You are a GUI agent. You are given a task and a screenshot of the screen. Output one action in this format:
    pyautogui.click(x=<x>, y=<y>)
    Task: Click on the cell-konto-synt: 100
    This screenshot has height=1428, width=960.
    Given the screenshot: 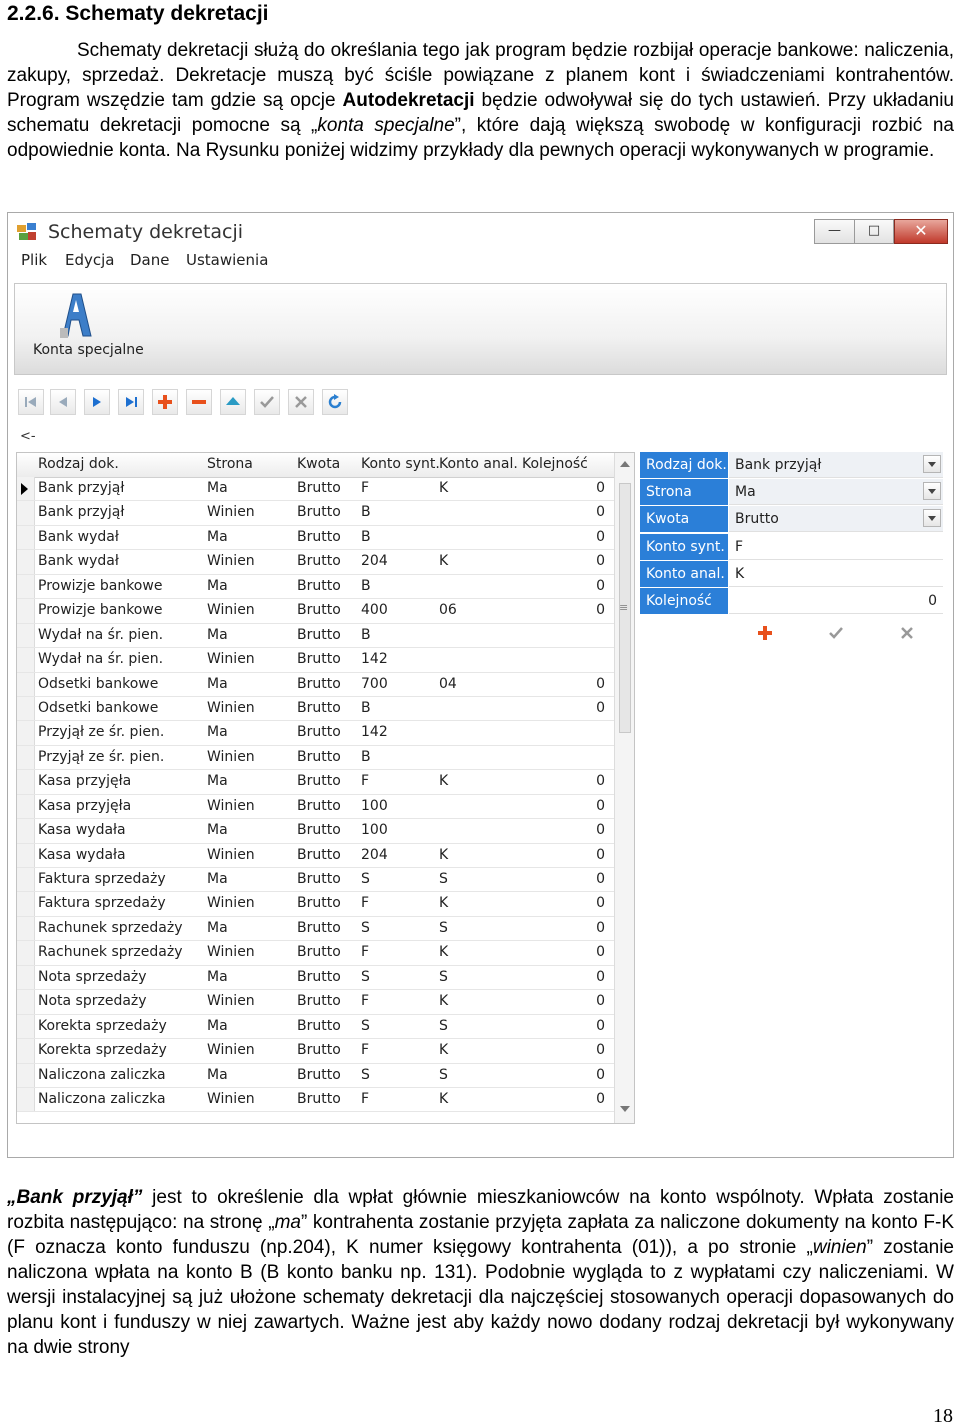 What is the action you would take?
    pyautogui.click(x=374, y=806)
    